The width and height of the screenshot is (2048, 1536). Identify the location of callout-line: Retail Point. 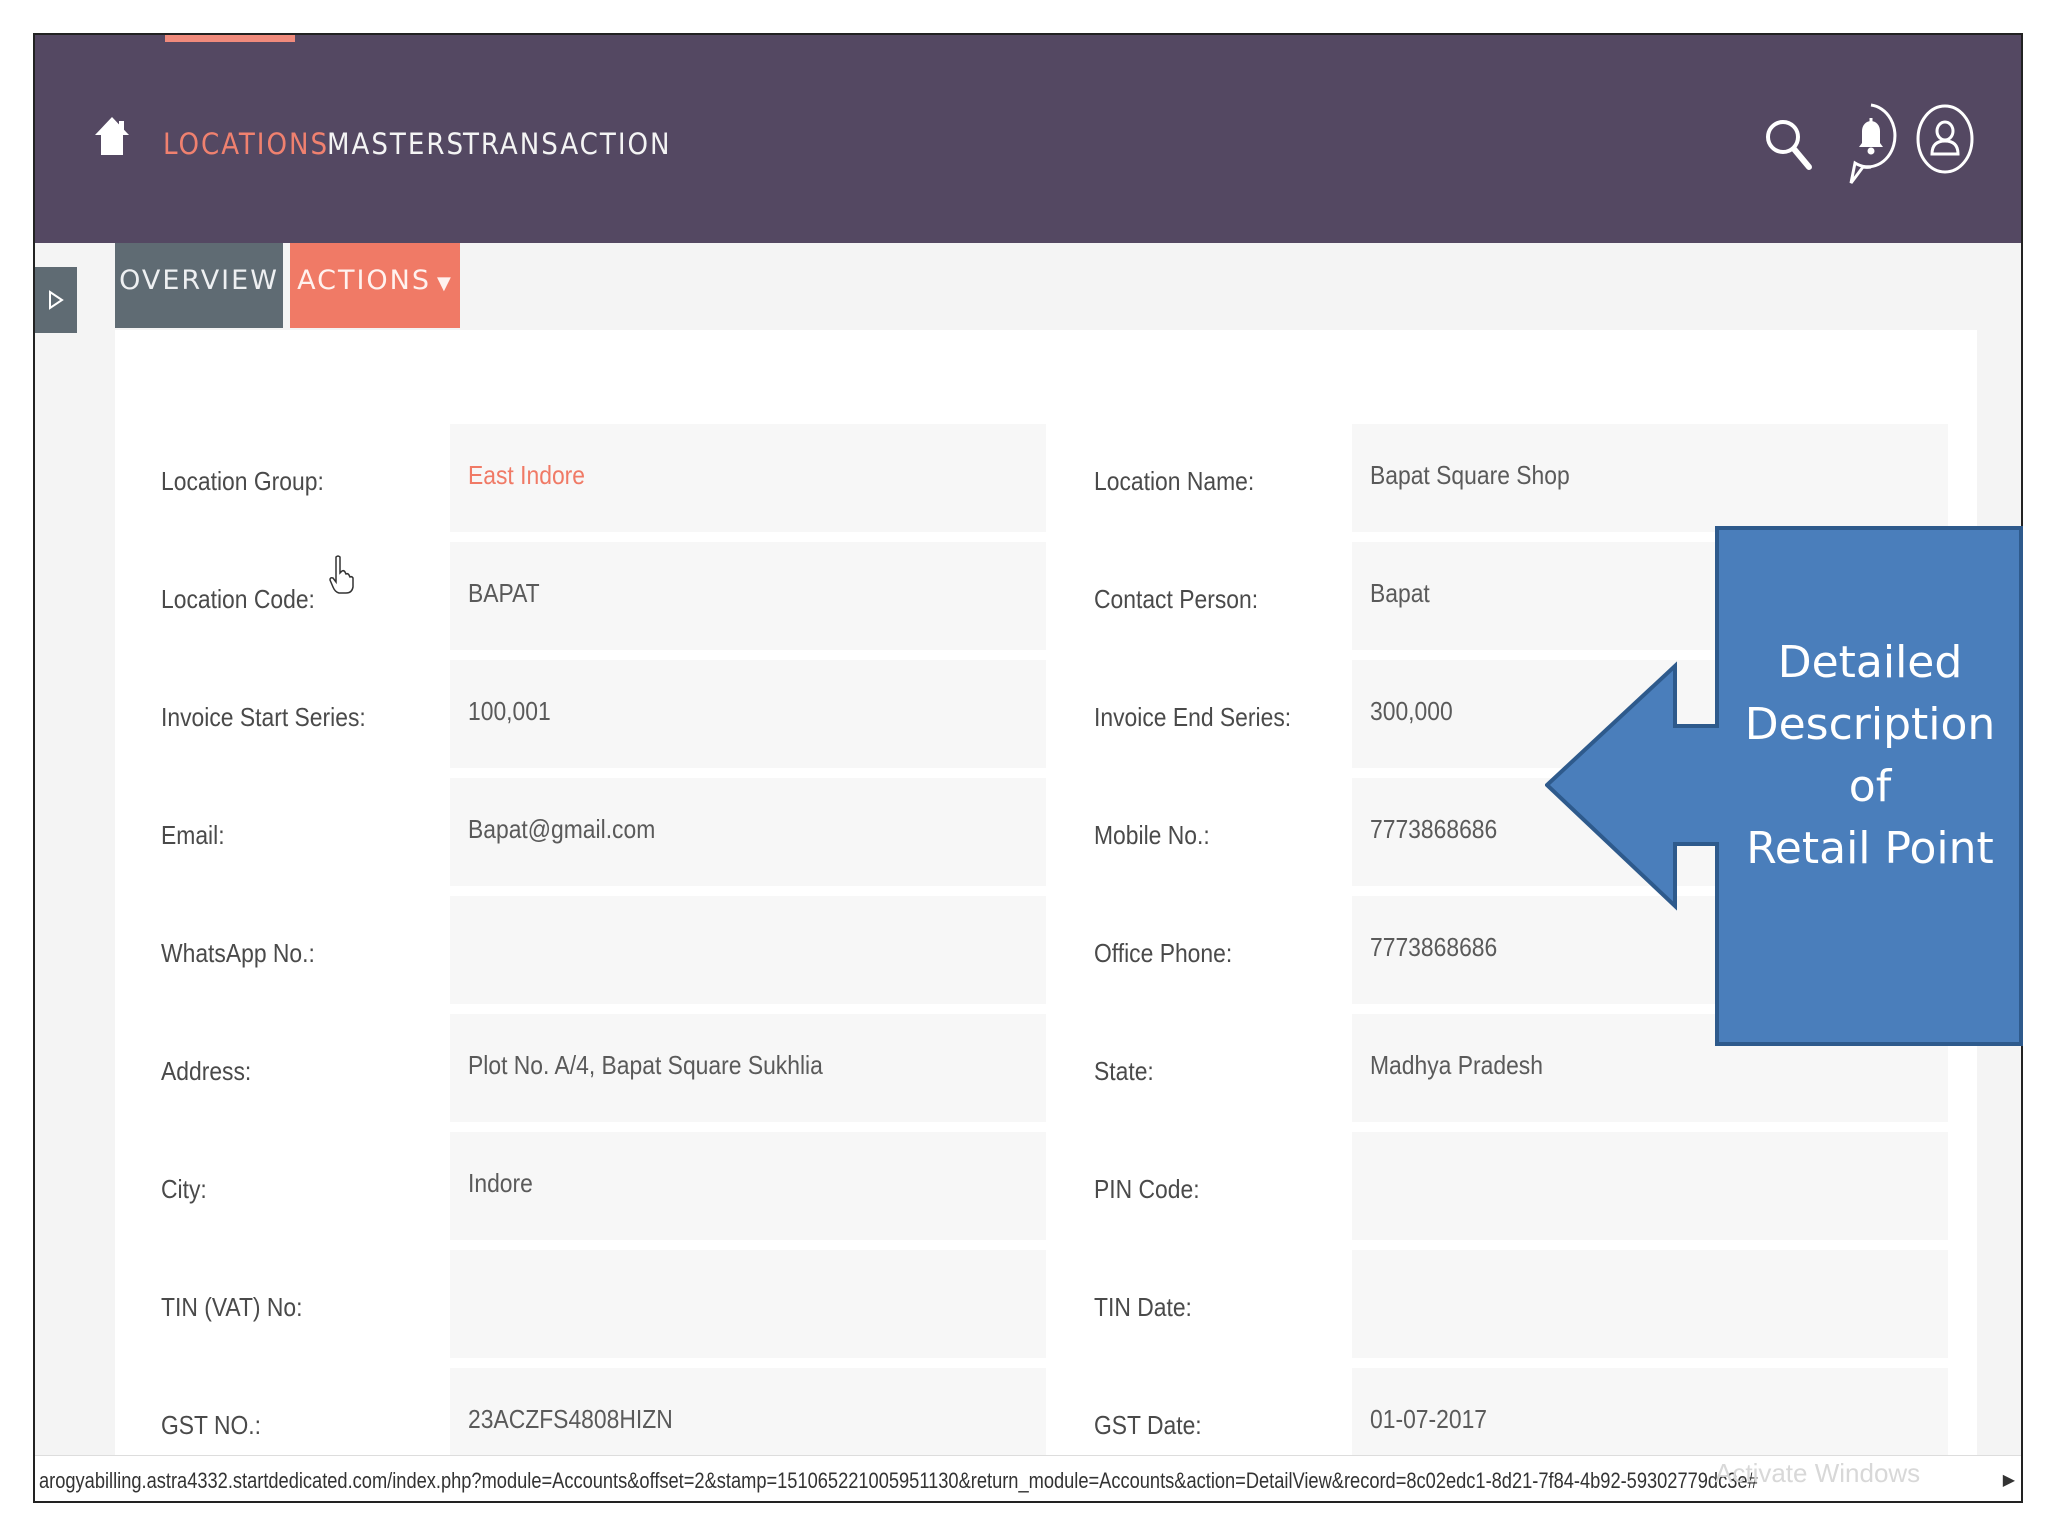
(1870, 848).